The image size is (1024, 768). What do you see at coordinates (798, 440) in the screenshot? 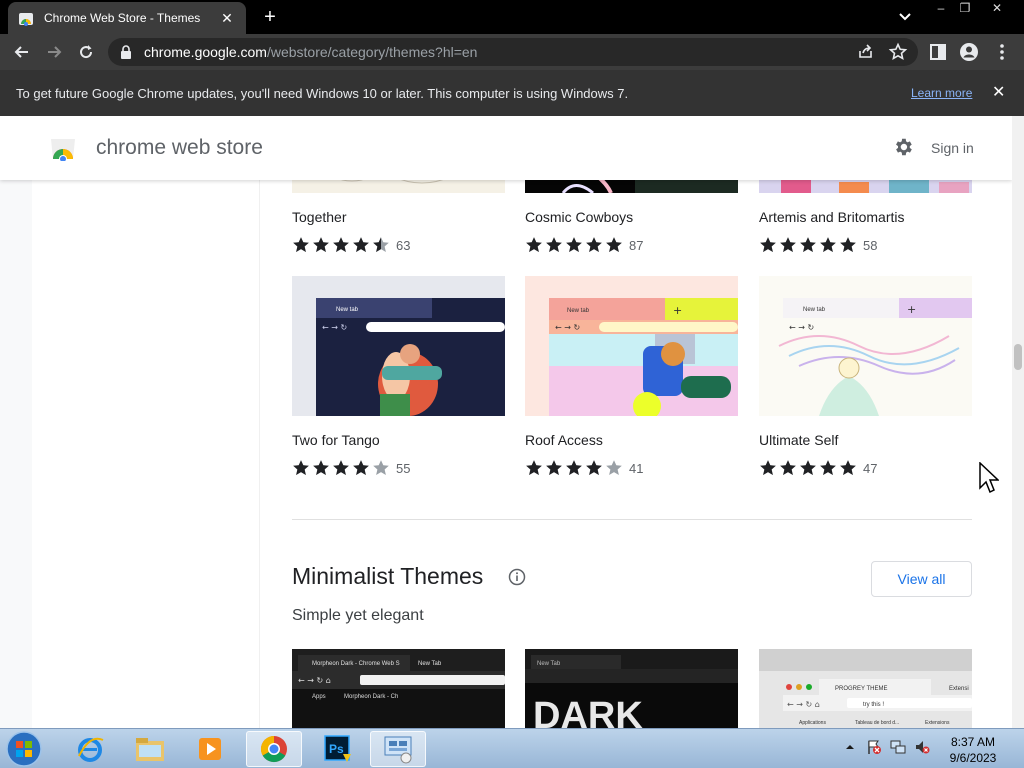
I see `theme-name: Ultimate Self` at bounding box center [798, 440].